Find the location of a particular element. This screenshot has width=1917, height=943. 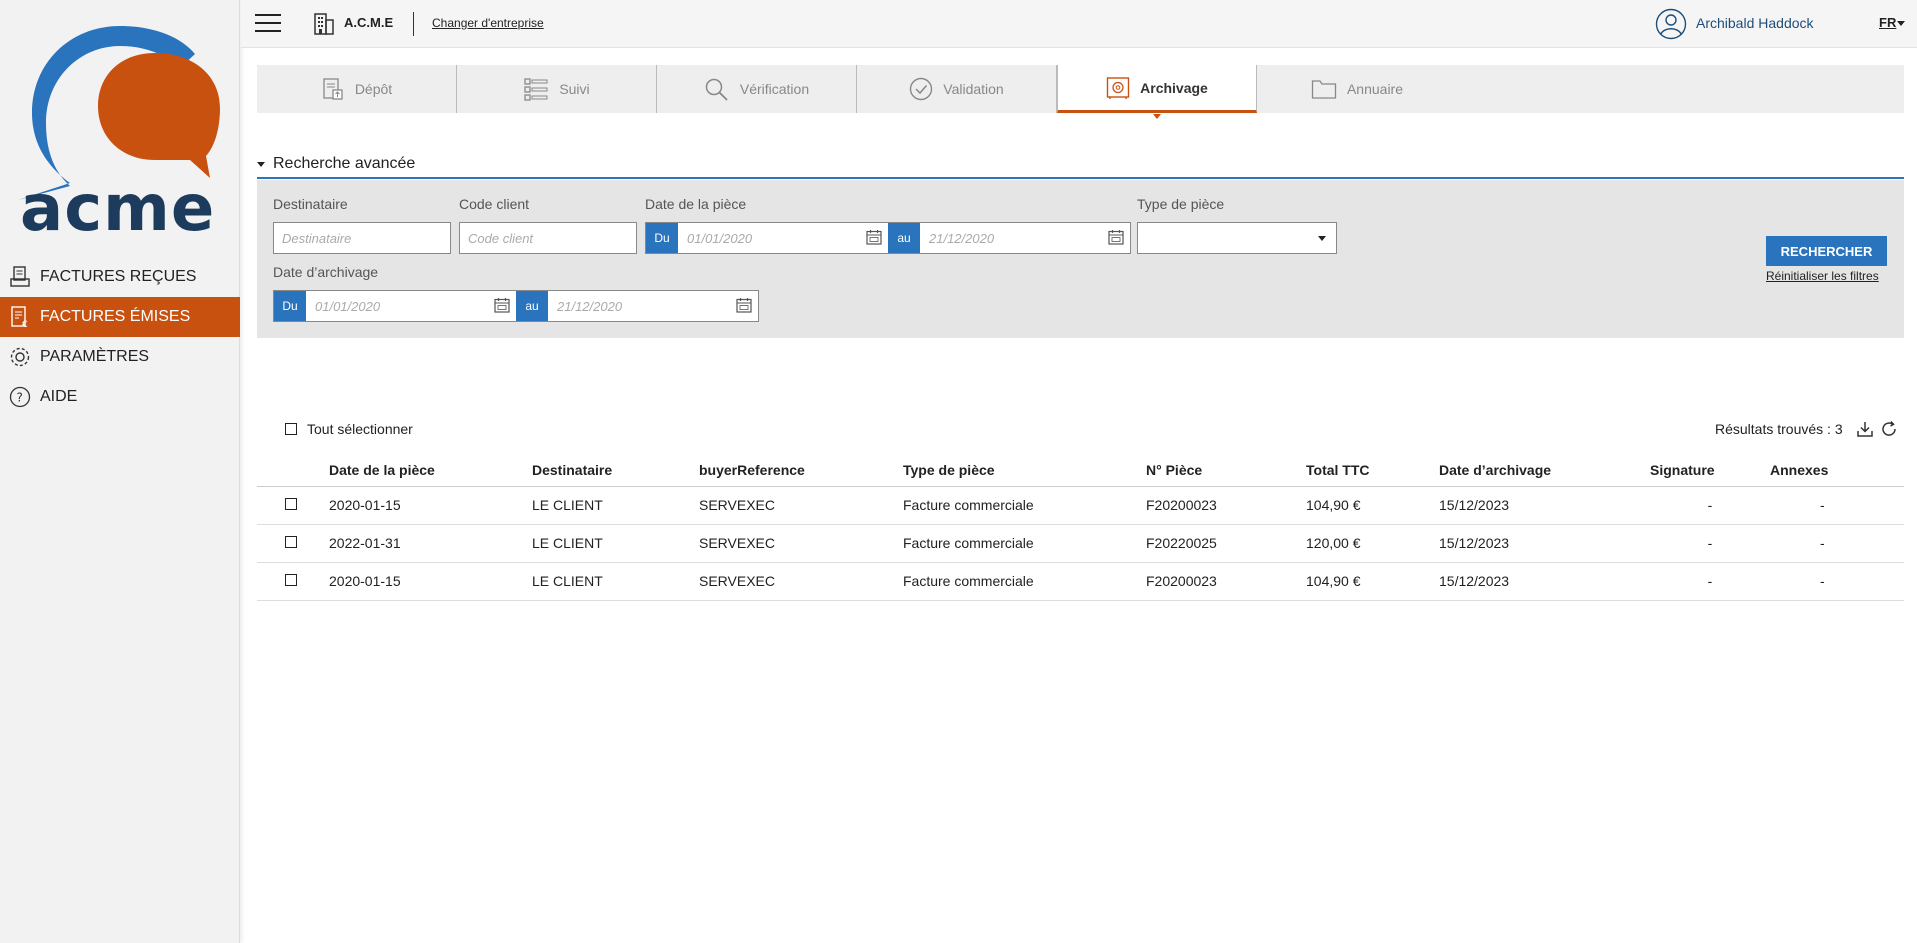

date-piece-from-input is located at coordinates (783, 238).